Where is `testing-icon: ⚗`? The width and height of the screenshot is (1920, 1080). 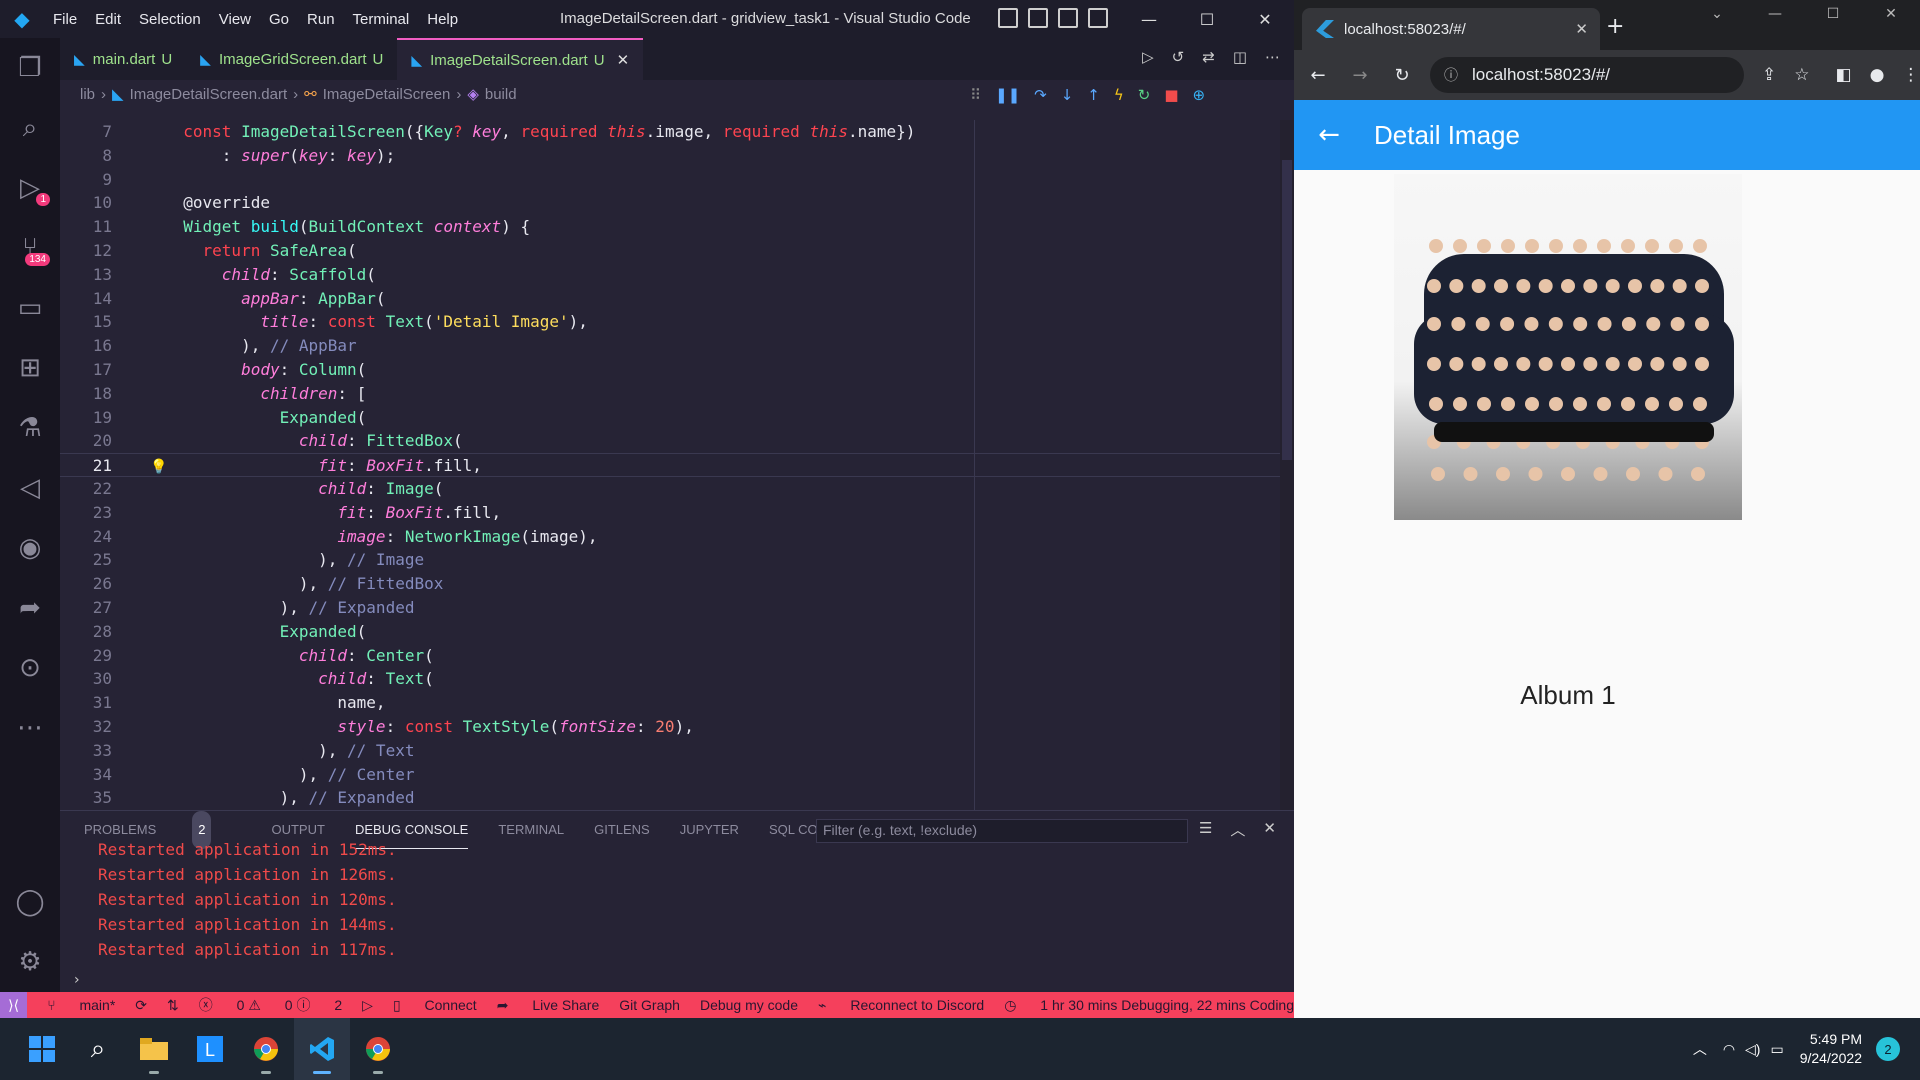
testing-icon: ⚗ is located at coordinates (30, 428).